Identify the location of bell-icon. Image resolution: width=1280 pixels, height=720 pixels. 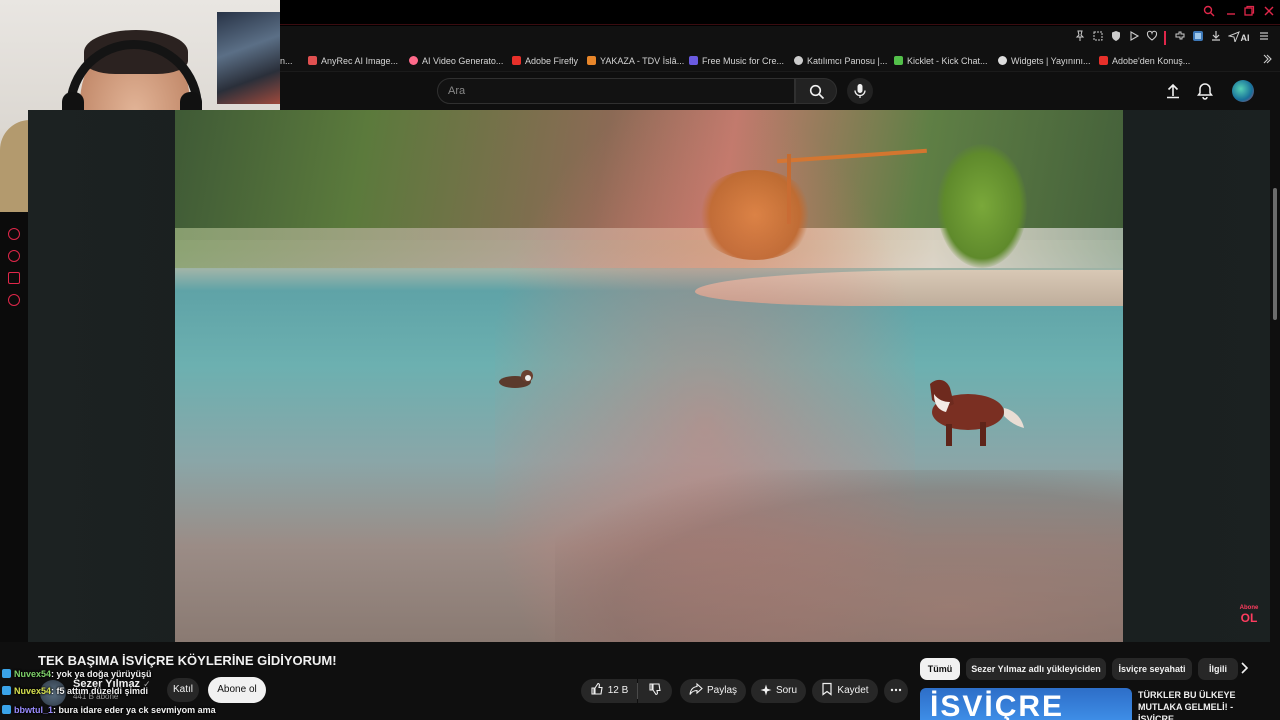
(1205, 91).